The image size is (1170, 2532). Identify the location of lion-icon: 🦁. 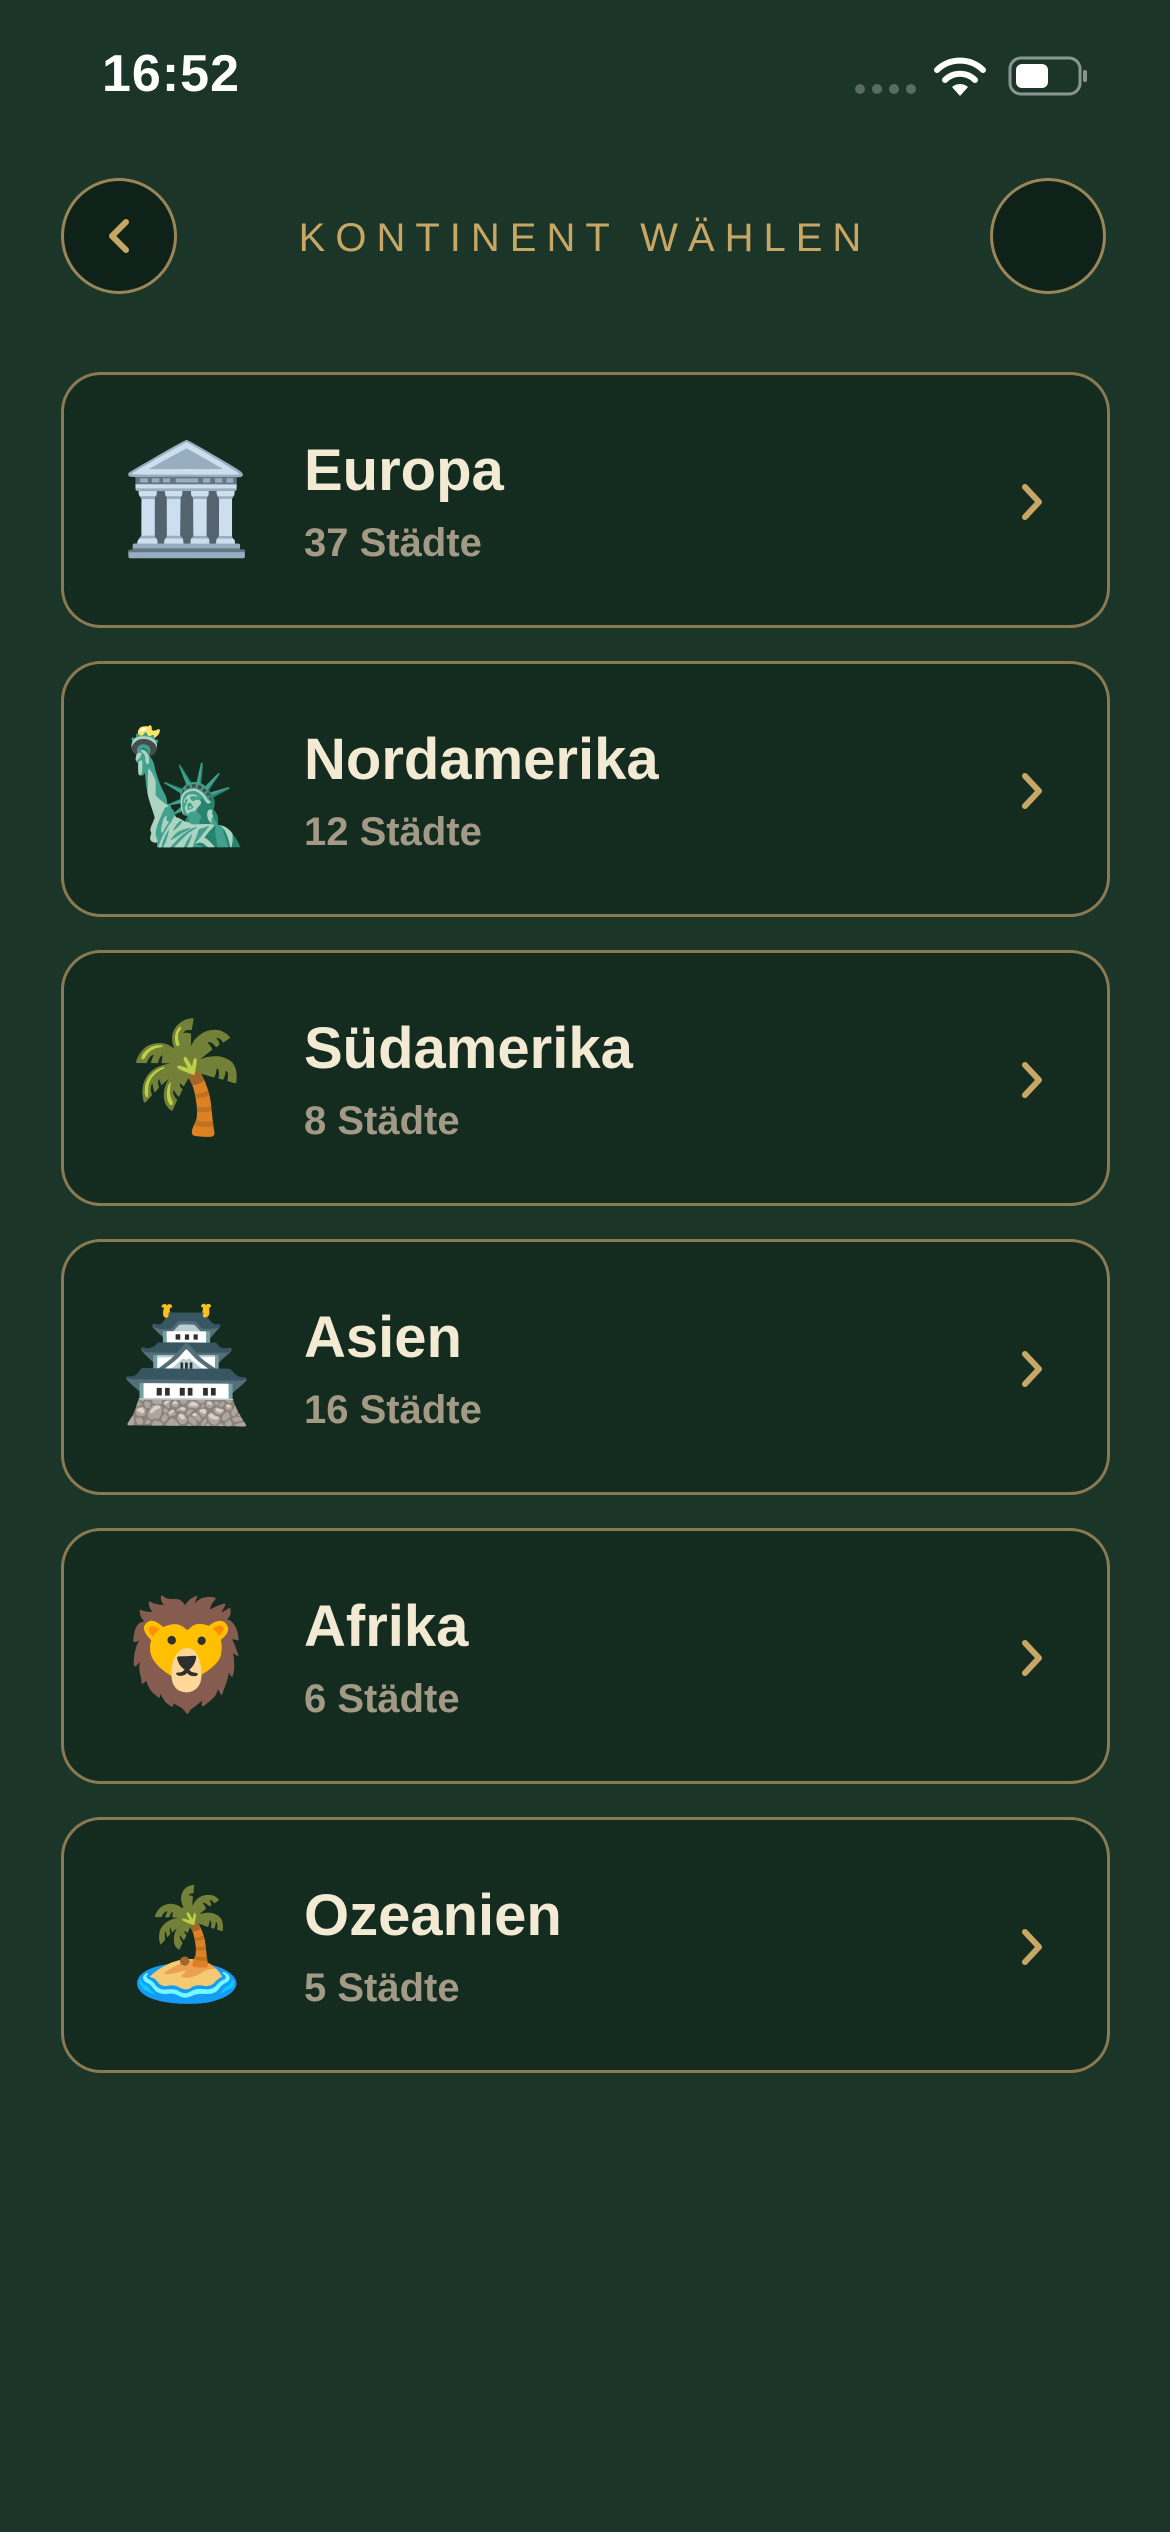
(187, 1655).